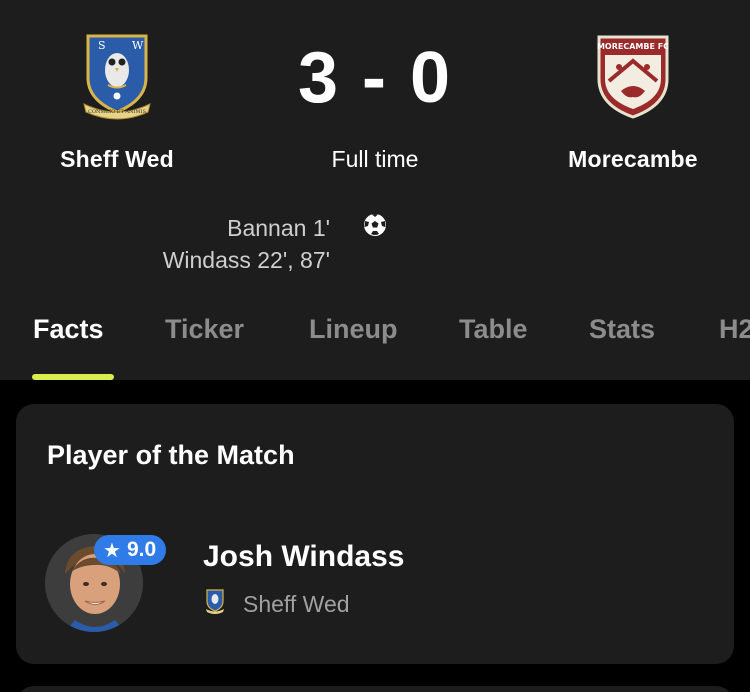  I want to click on svg-text: W, so click(138, 45).